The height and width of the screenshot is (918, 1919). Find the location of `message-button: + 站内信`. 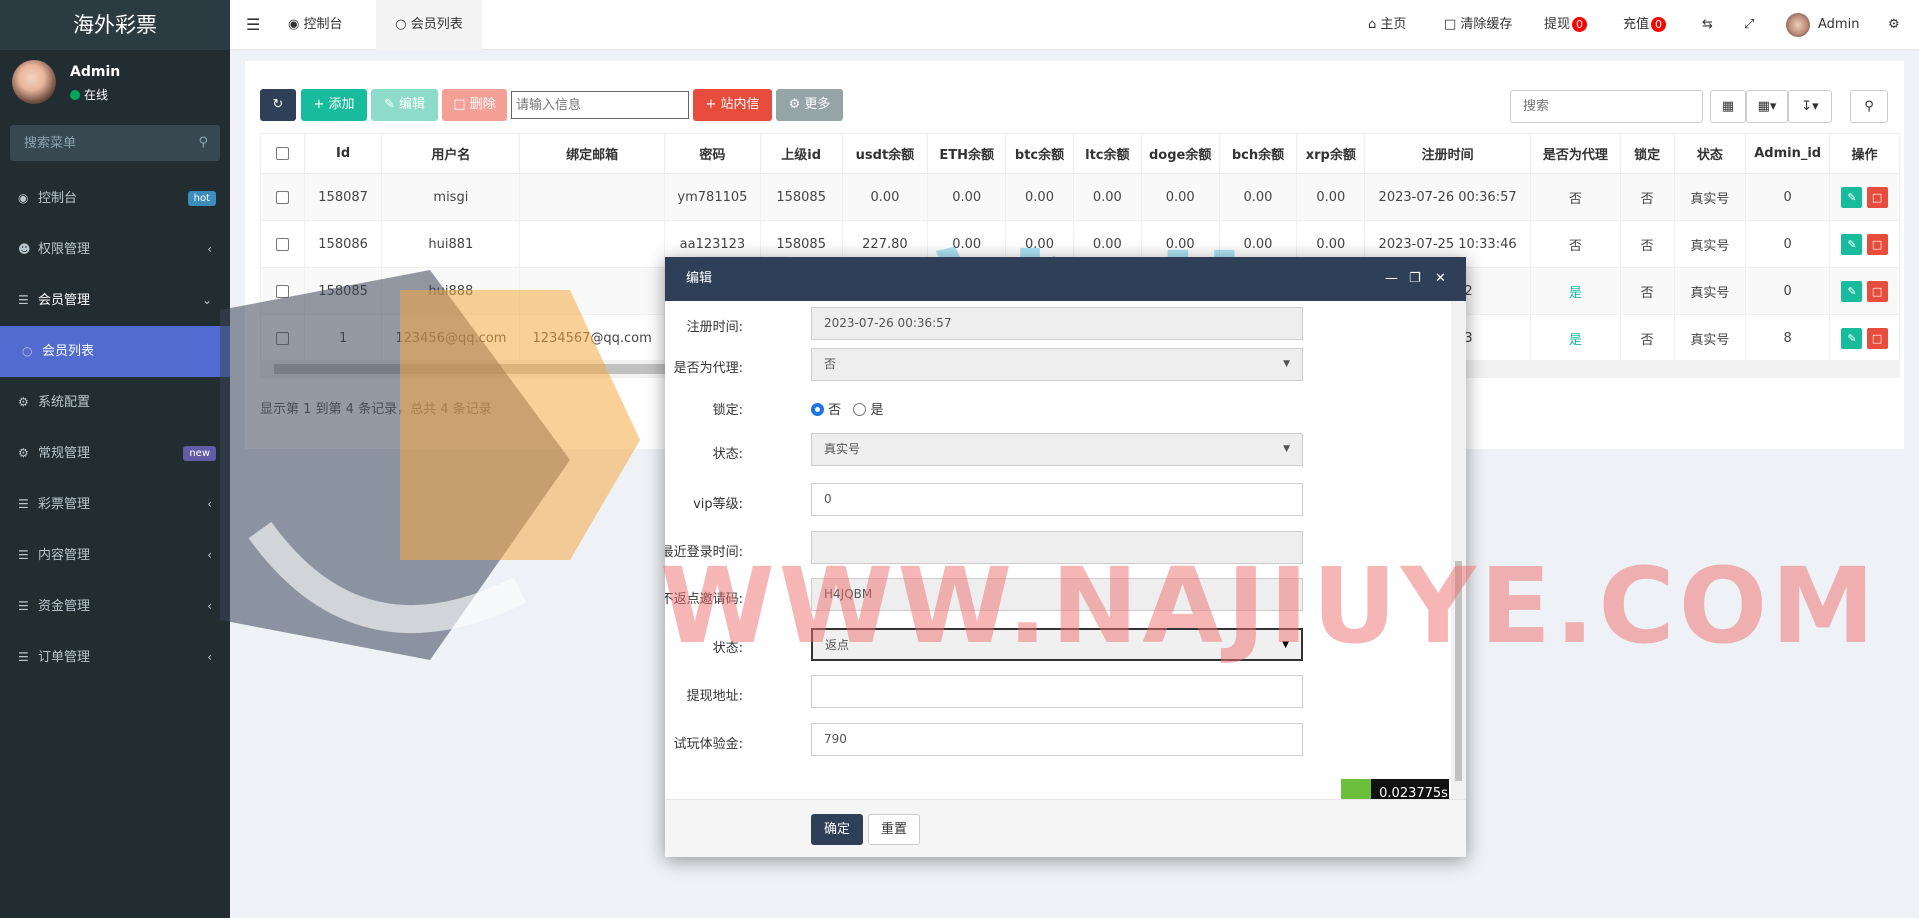

message-button: + 站内信 is located at coordinates (732, 105).